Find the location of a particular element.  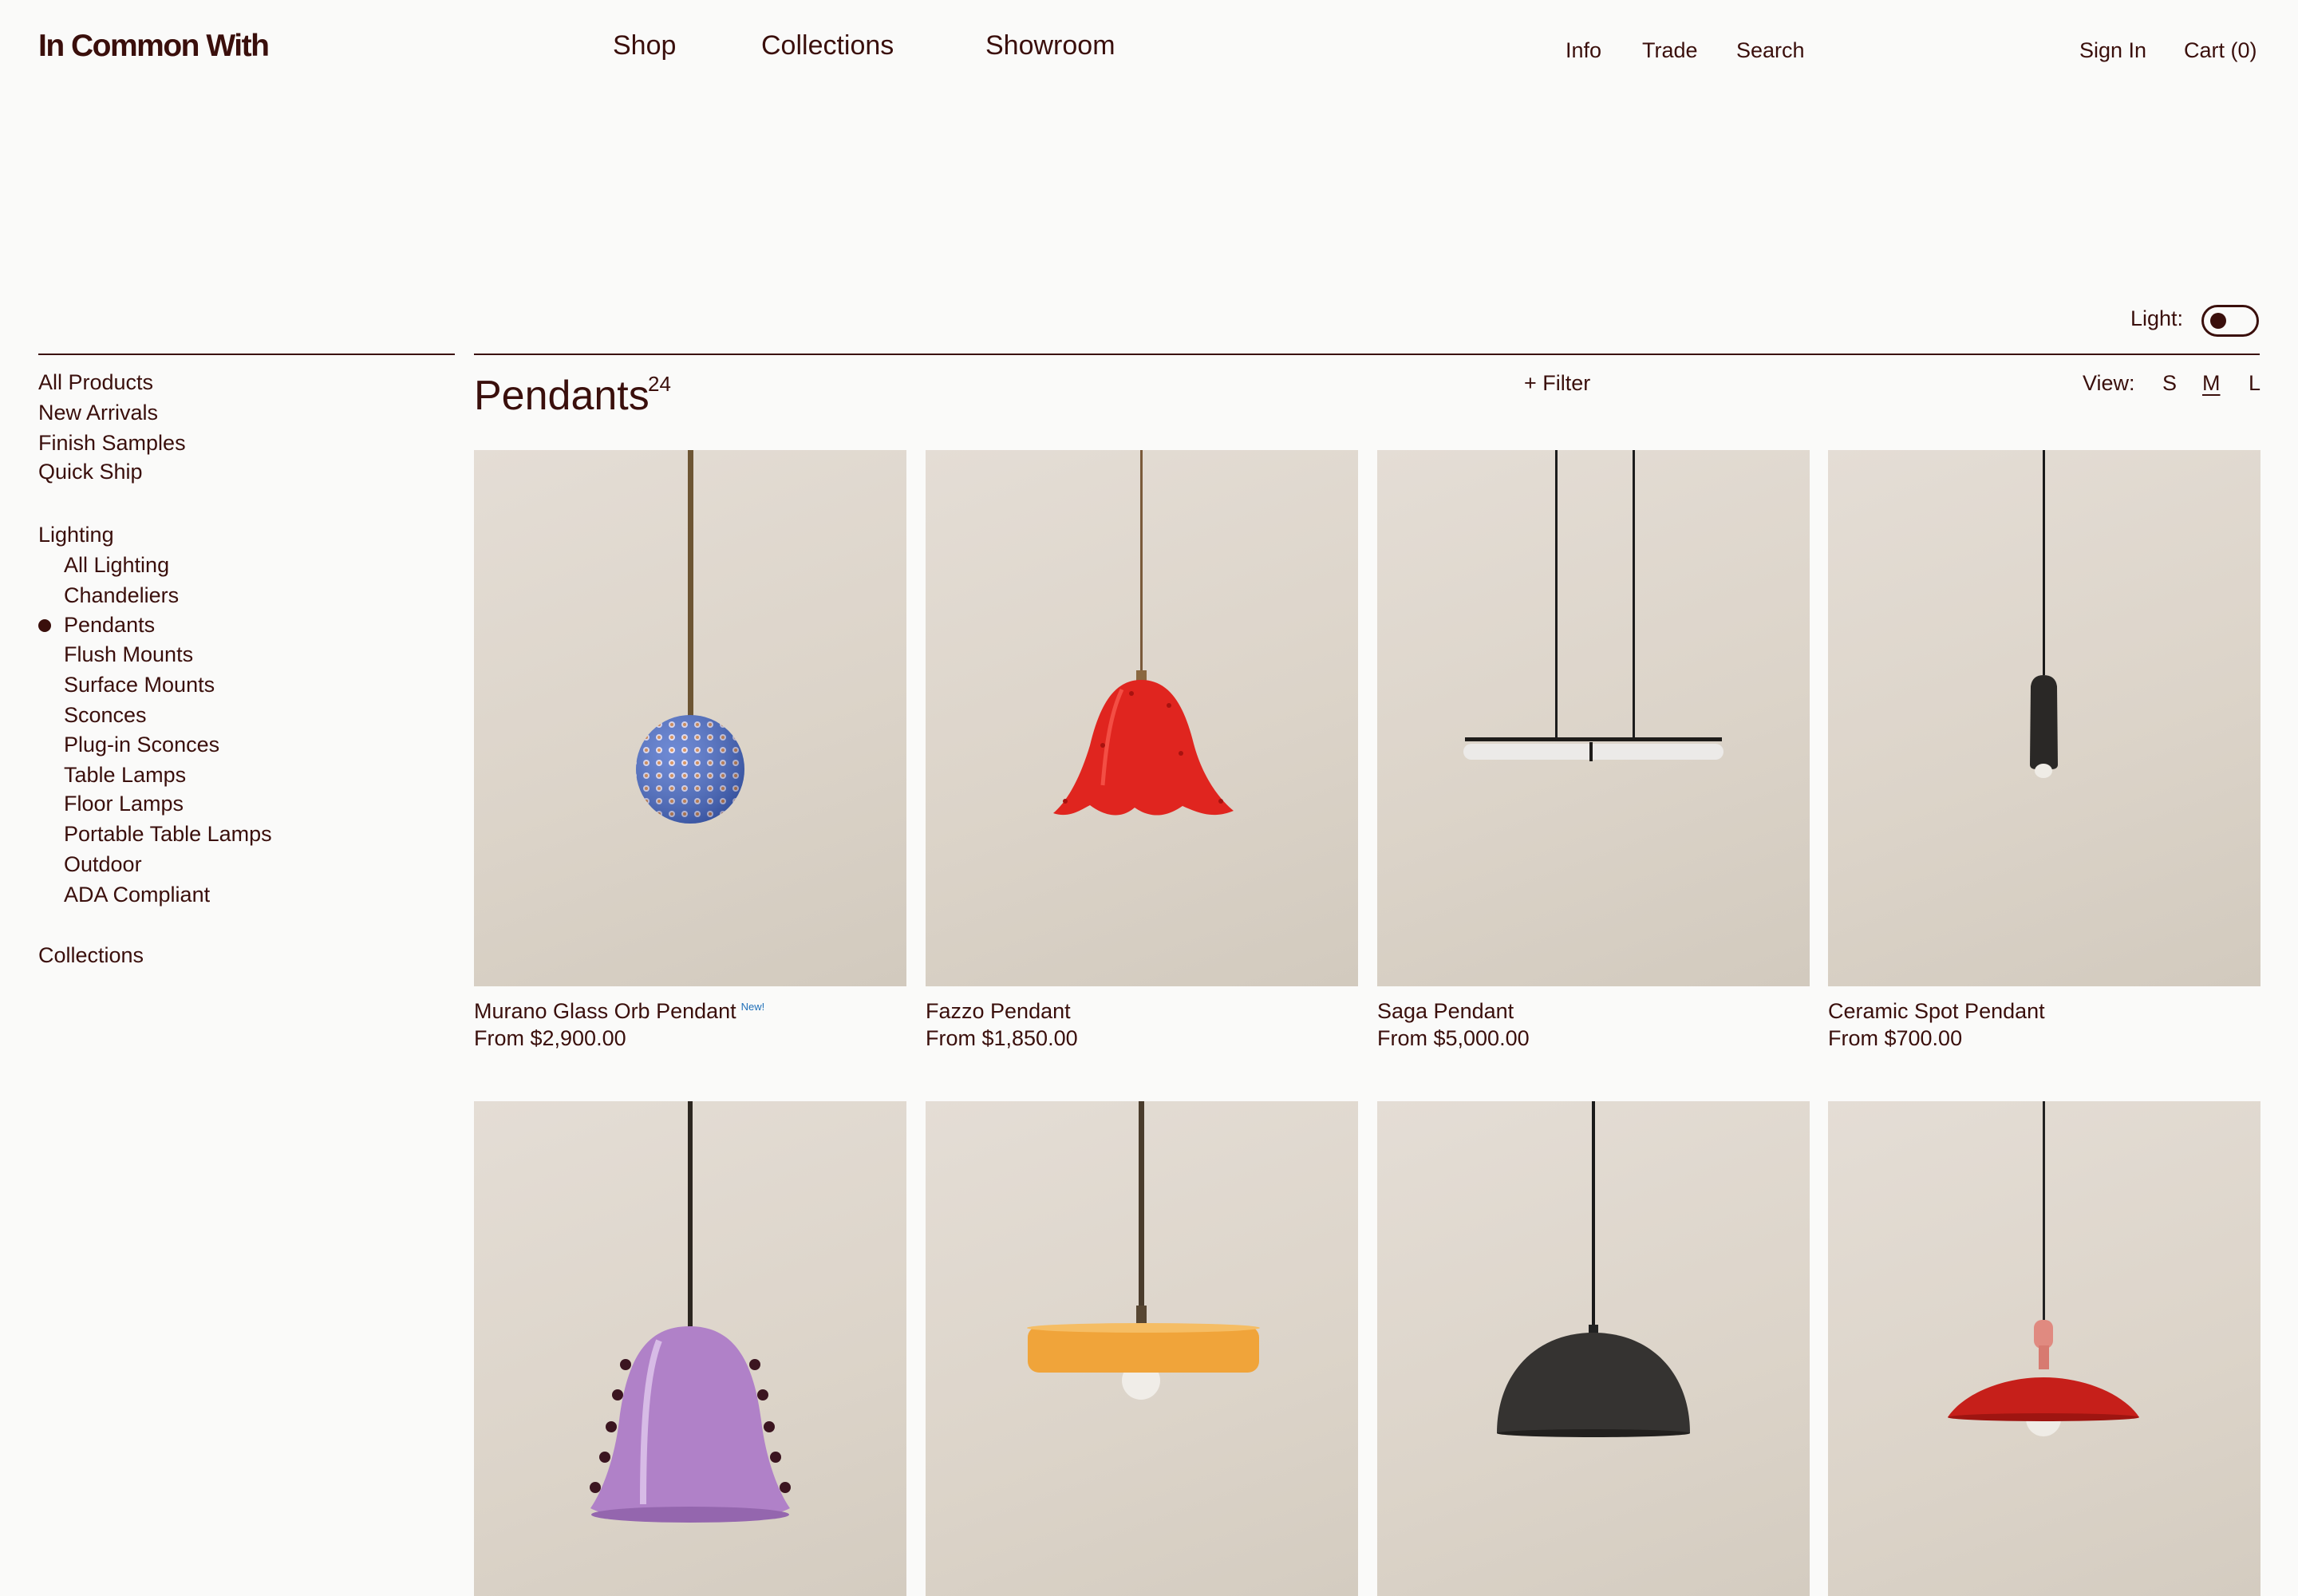

view-size-s: S is located at coordinates (2169, 383).